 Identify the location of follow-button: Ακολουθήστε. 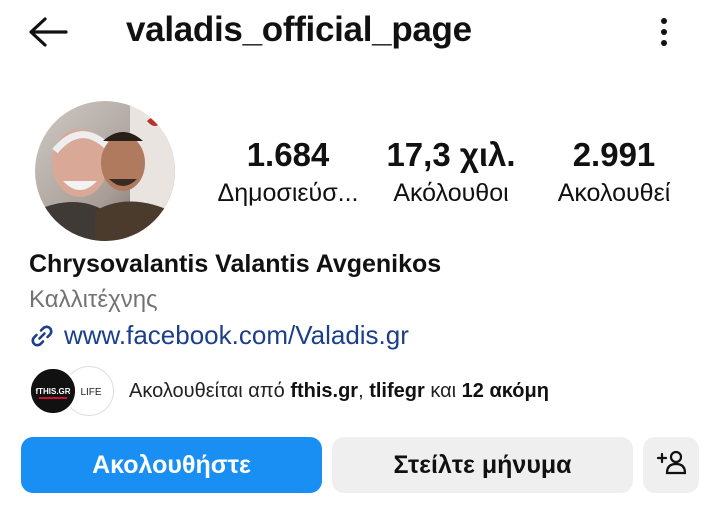
(171, 465).